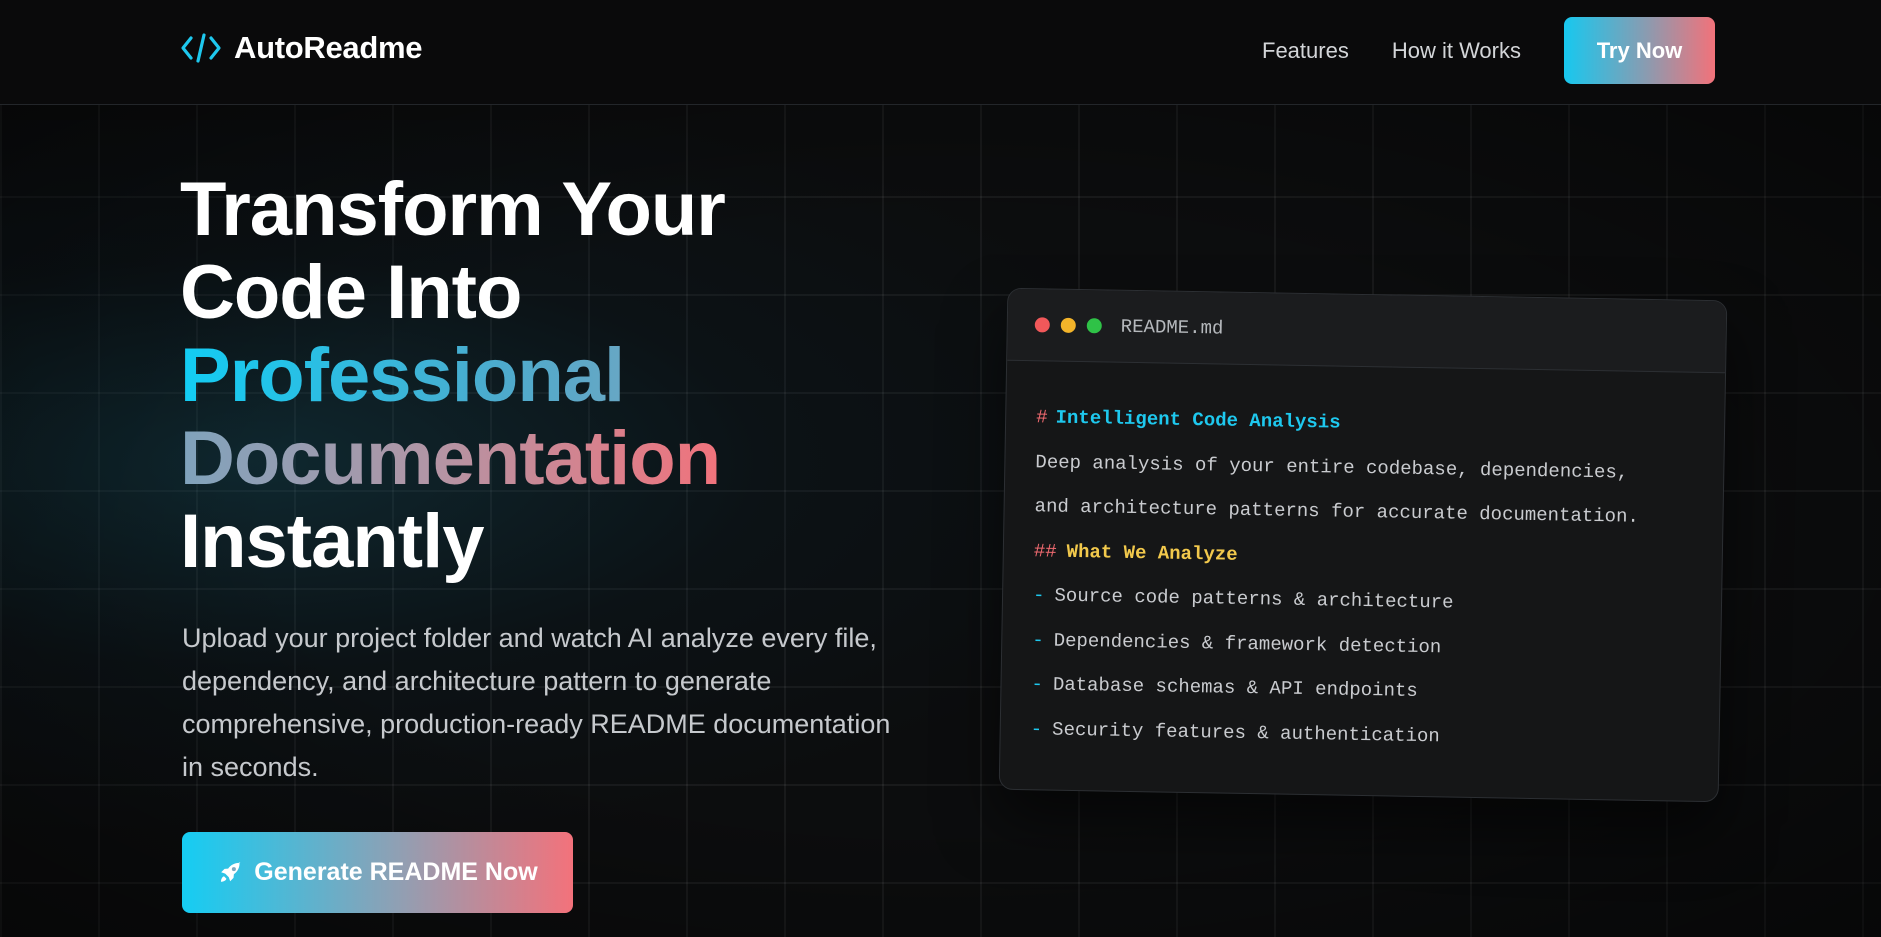  What do you see at coordinates (201, 48) in the screenshot?
I see `code-brackets-icon` at bounding box center [201, 48].